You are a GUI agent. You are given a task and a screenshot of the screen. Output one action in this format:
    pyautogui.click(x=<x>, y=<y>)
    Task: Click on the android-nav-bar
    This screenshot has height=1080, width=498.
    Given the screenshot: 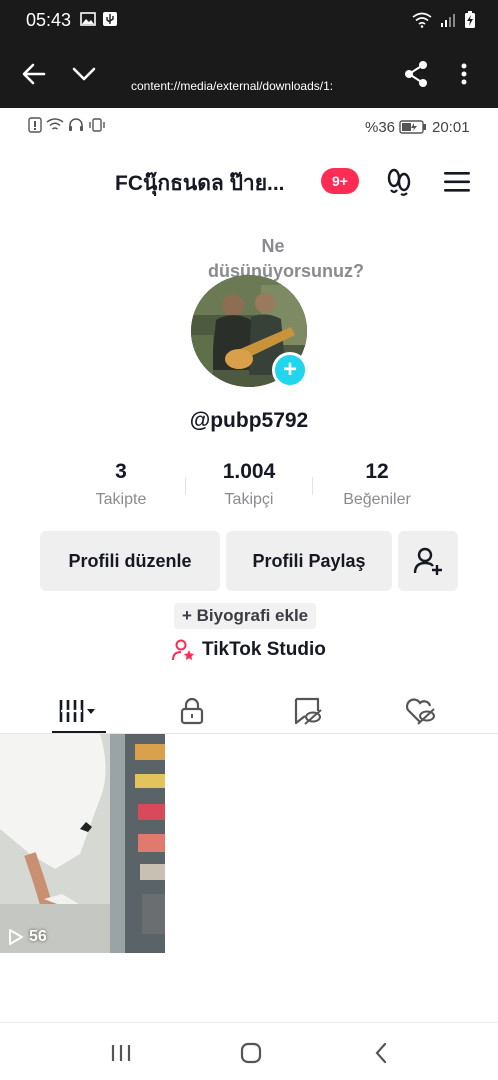 What is the action you would take?
    pyautogui.click(x=249, y=1051)
    